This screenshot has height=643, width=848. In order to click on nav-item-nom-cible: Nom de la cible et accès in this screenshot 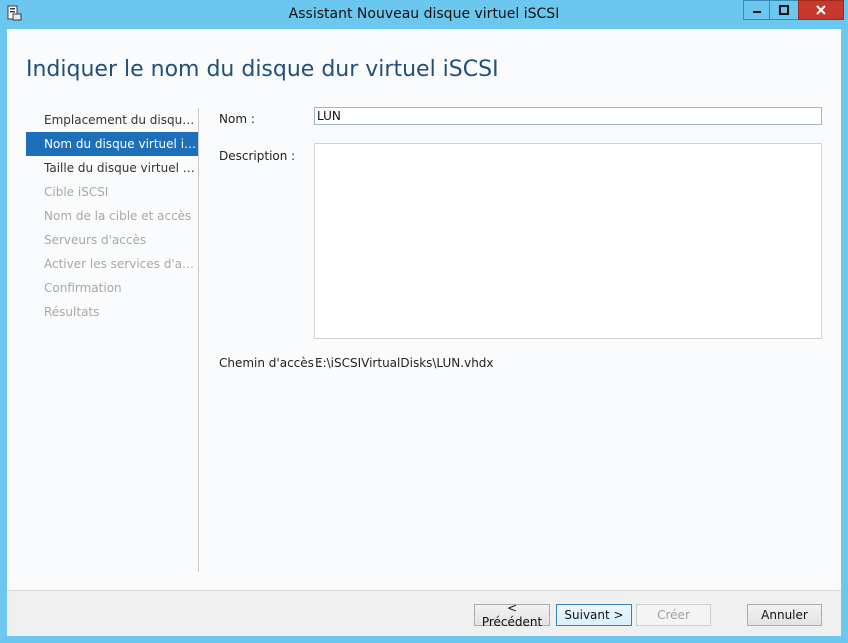, I will do `click(118, 216)`.